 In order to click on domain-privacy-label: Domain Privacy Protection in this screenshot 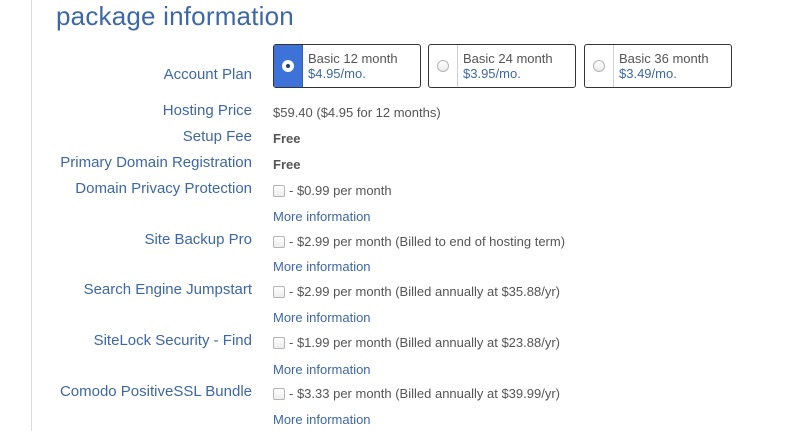, I will do `click(163, 188)`.